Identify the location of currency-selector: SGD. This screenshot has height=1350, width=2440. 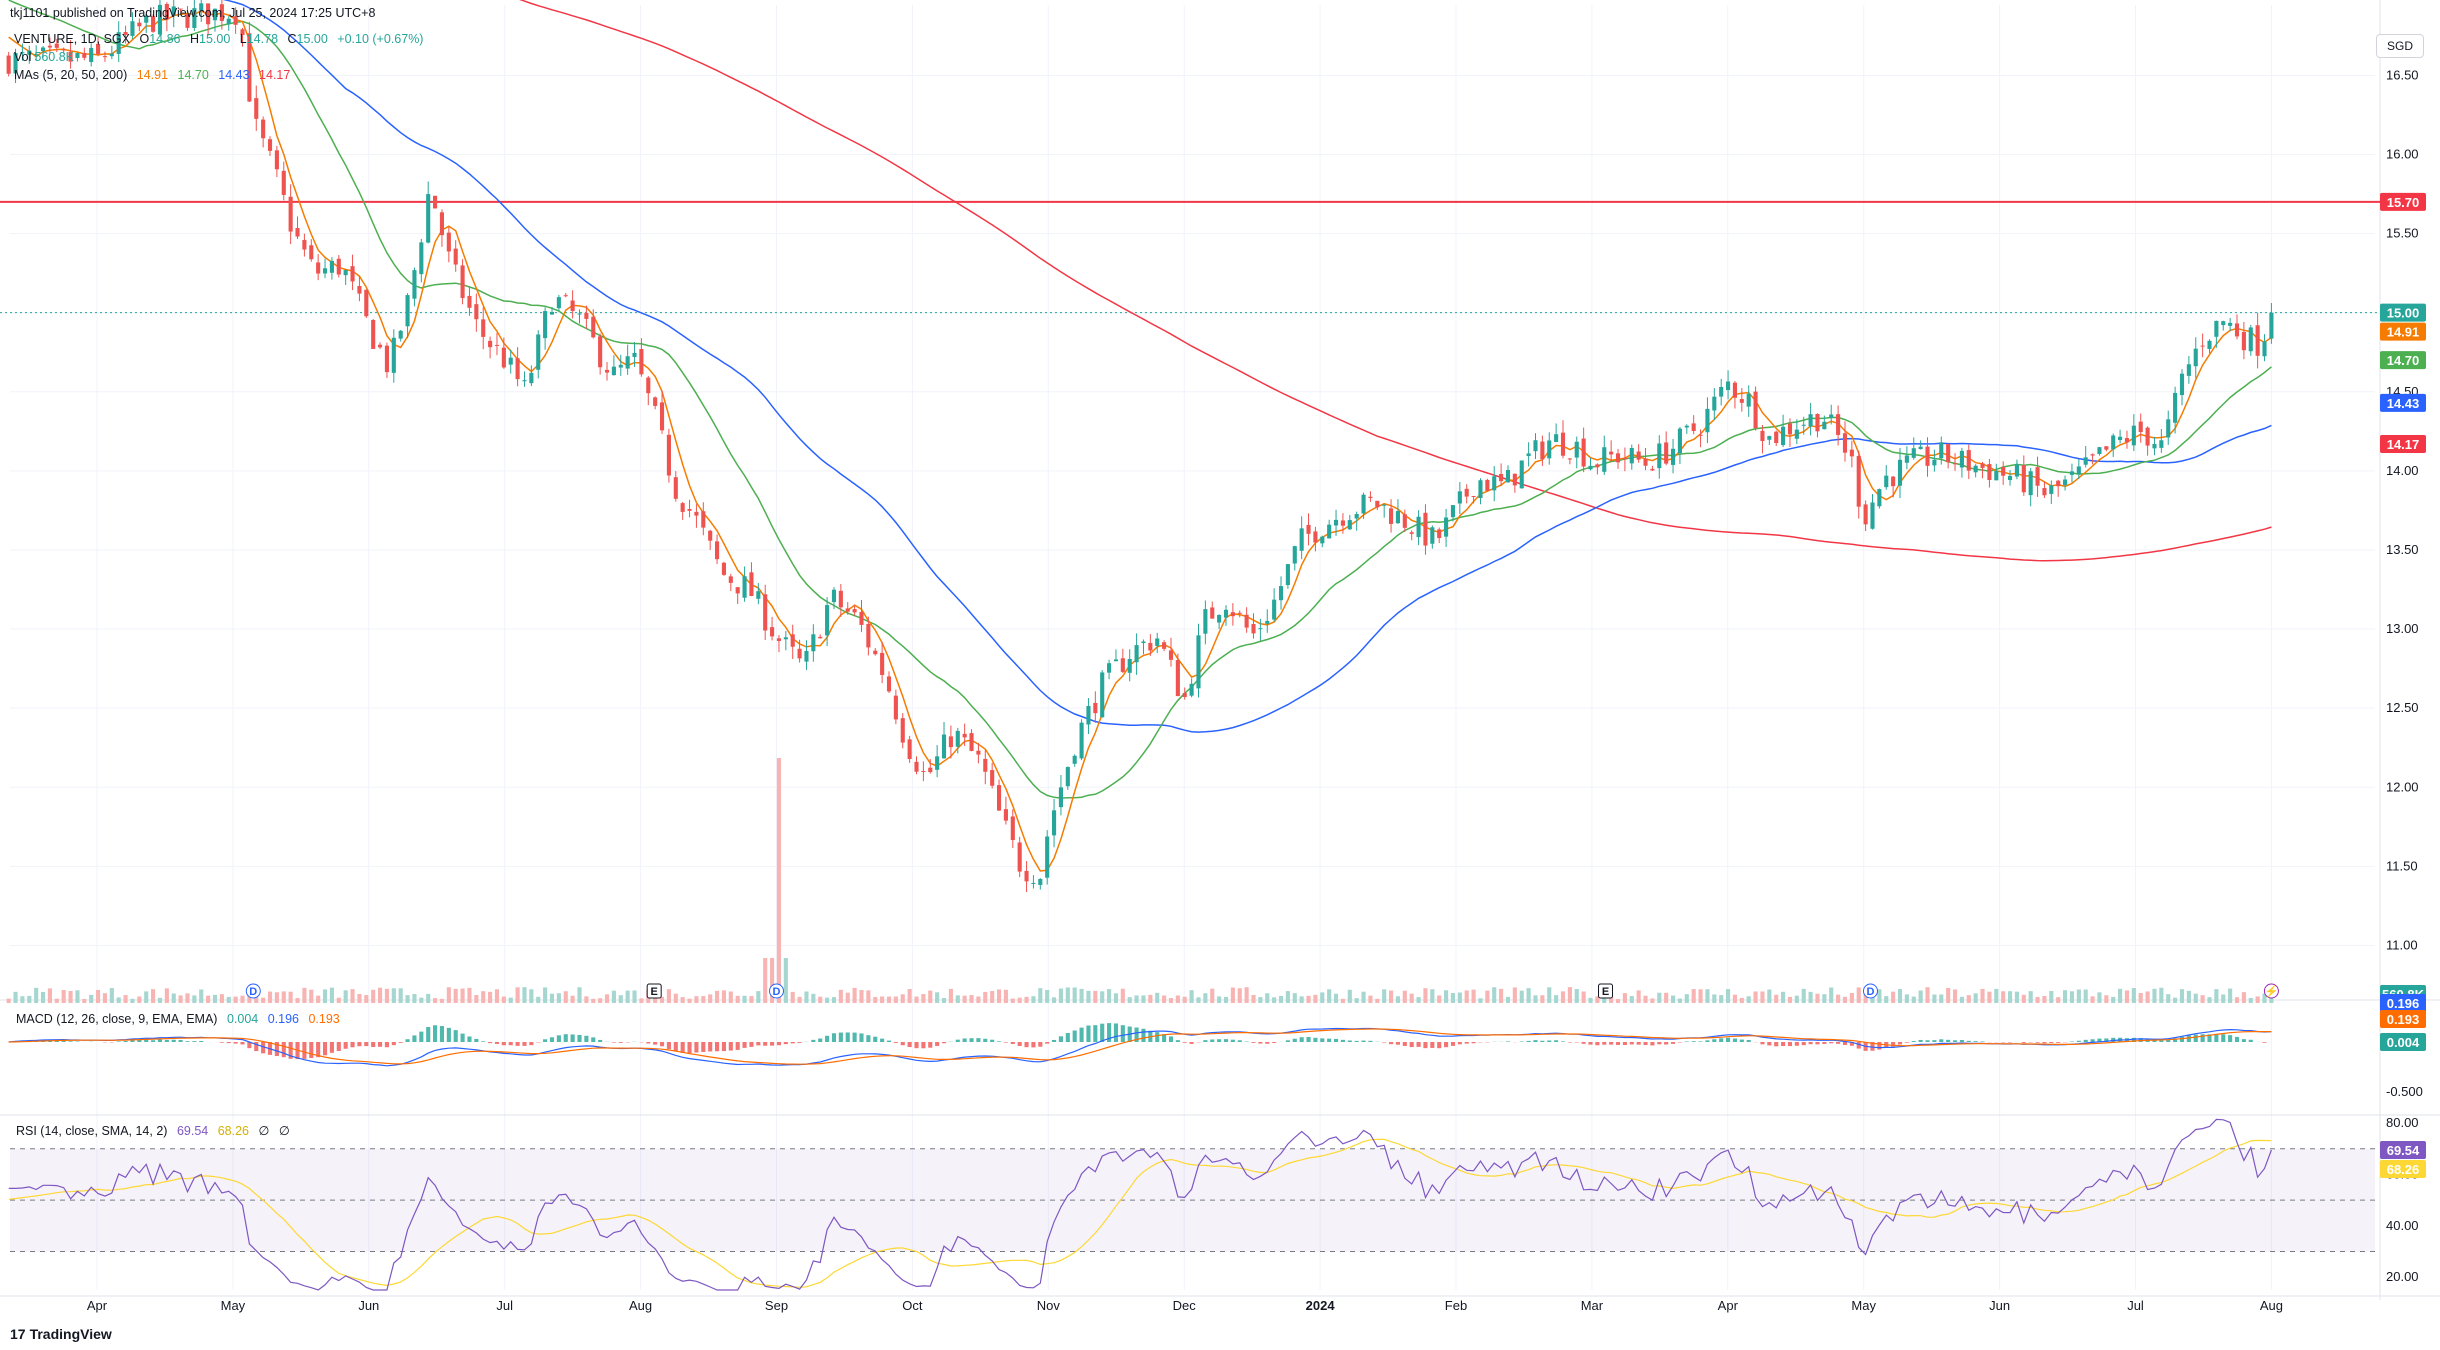
(2400, 46).